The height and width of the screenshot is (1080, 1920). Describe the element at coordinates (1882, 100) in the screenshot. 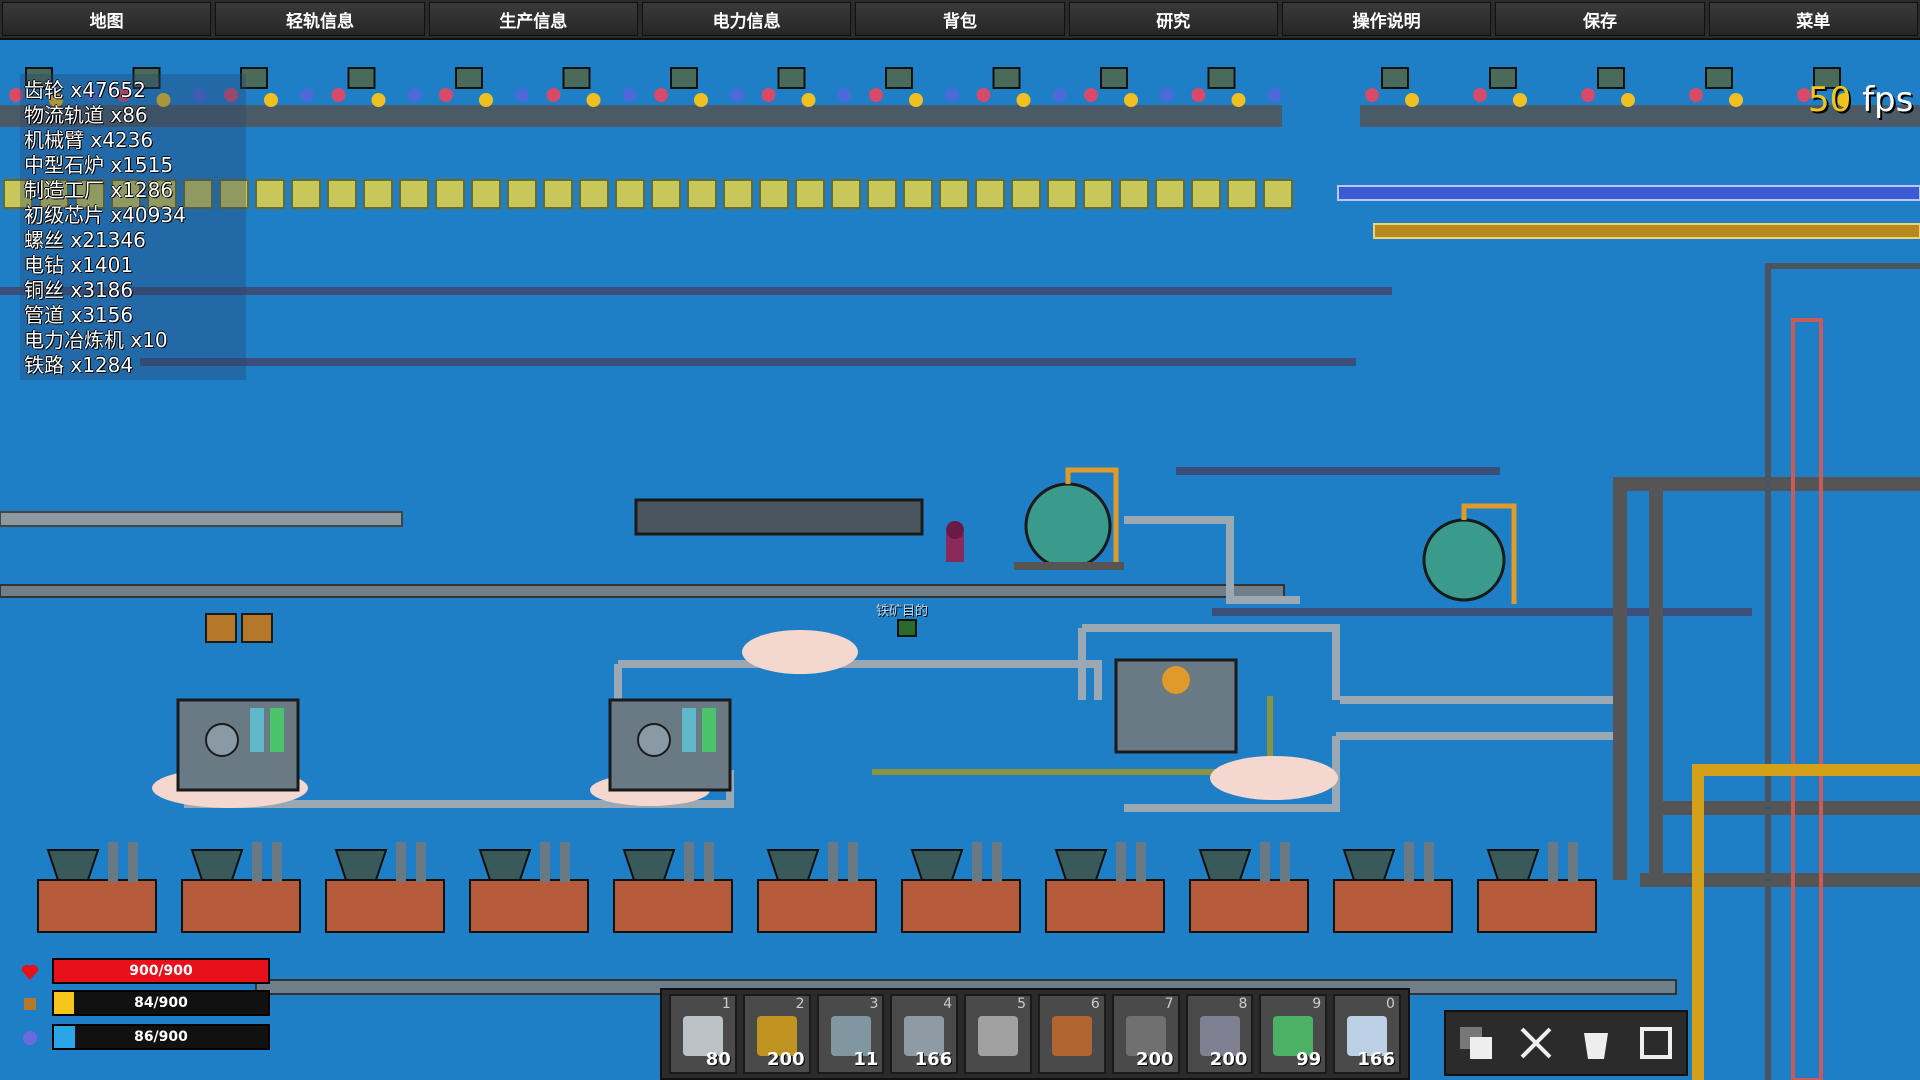

I see `fps-unit: fps` at that location.